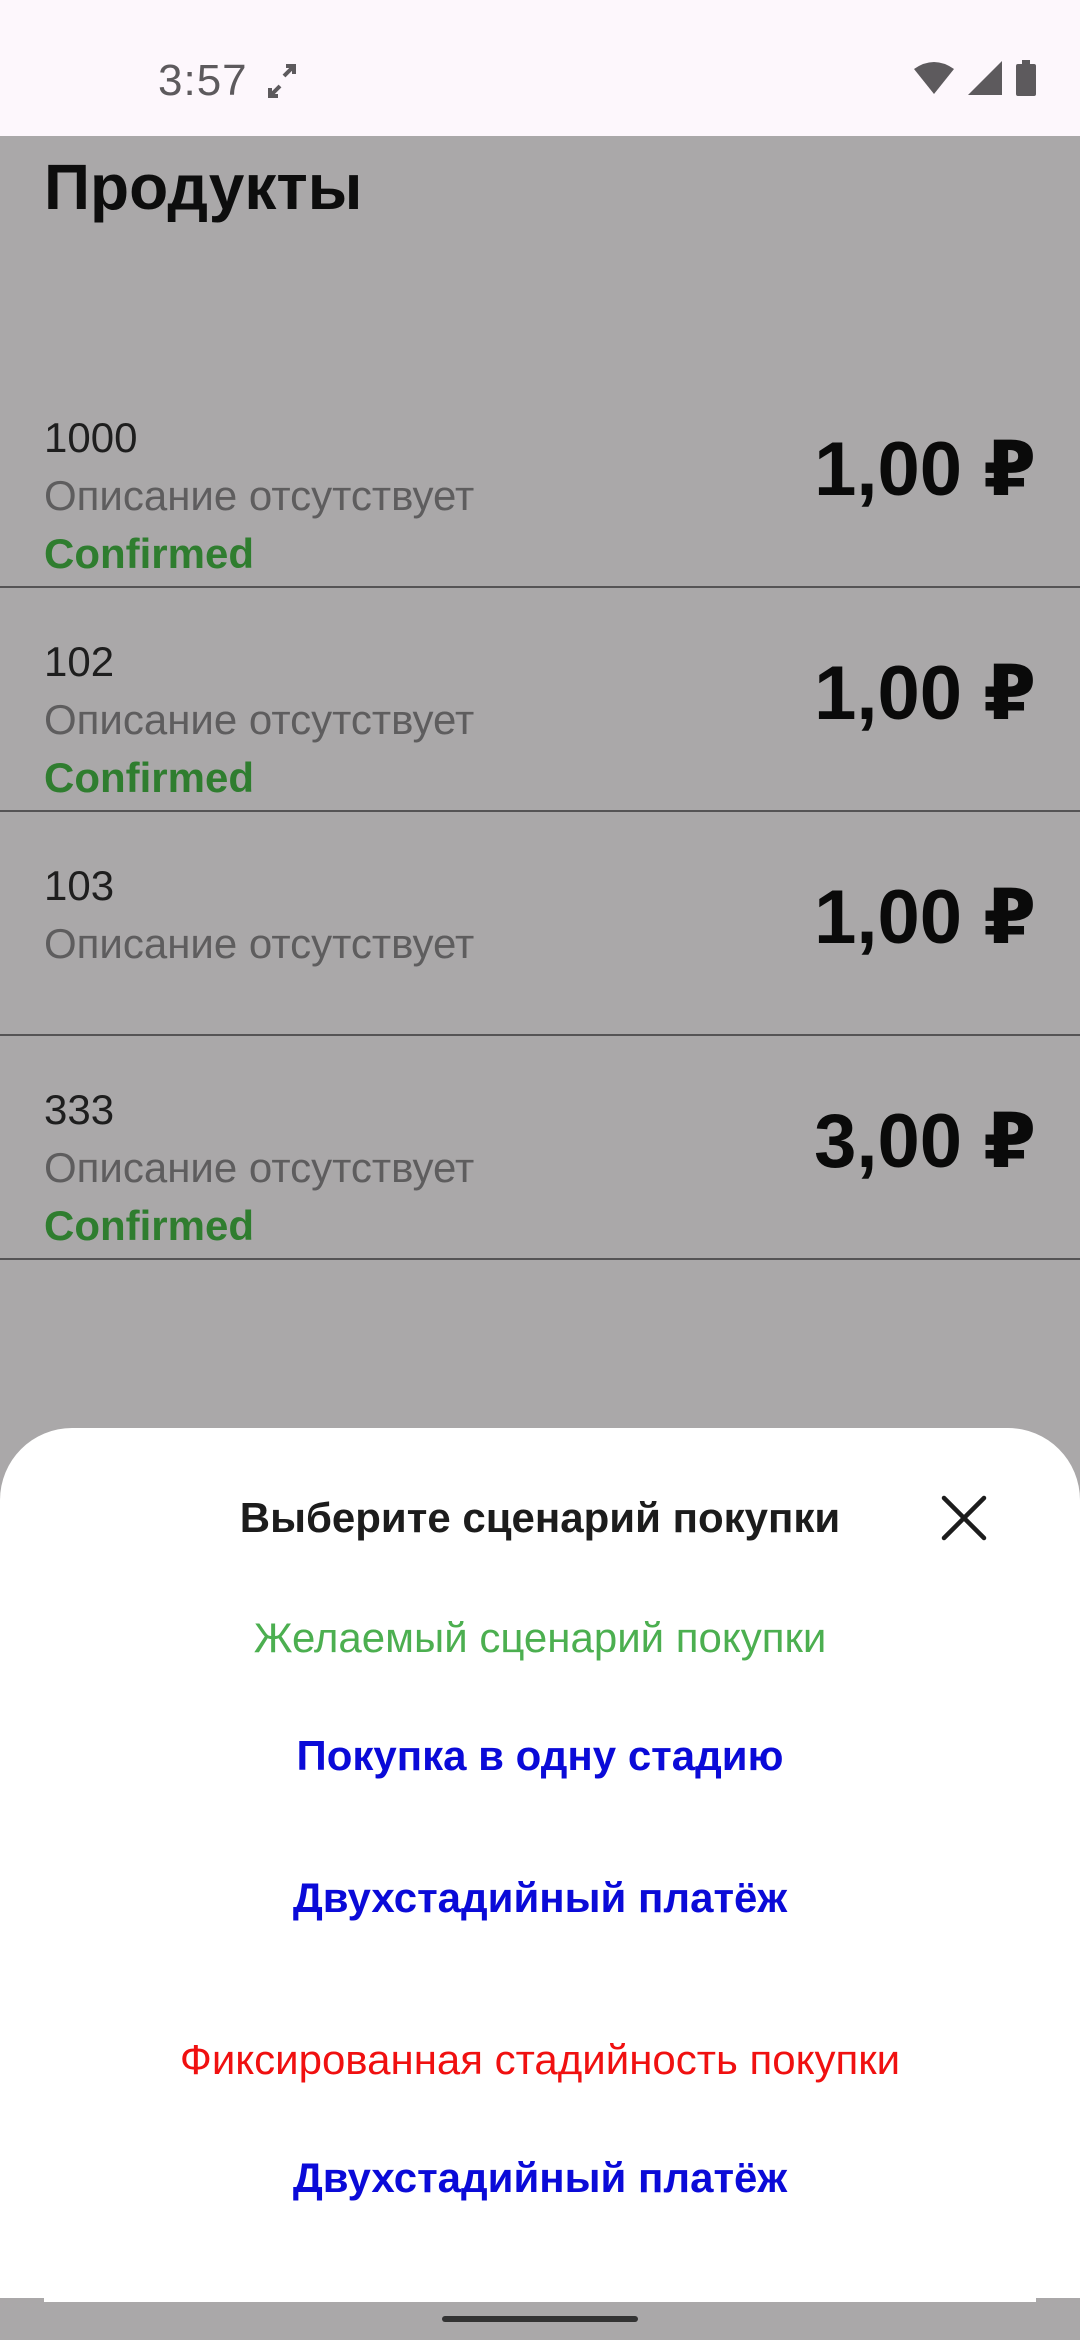 This screenshot has width=1080, height=2340. What do you see at coordinates (540, 2178) in the screenshot?
I see `fixed-two-stage-payment-button: Двухстадийный платёж` at bounding box center [540, 2178].